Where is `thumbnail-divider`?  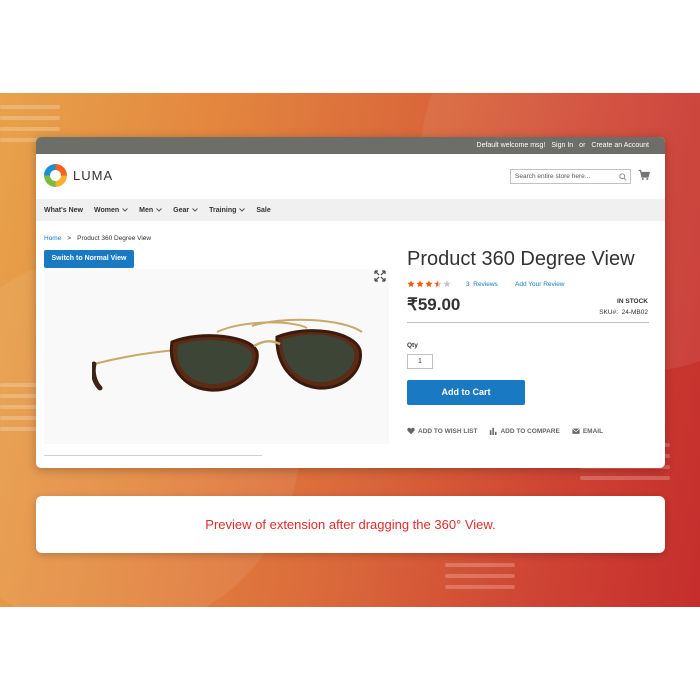 thumbnail-divider is located at coordinates (153, 455).